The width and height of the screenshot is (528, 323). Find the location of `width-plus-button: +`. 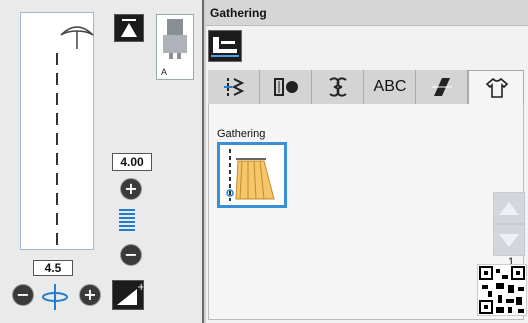

width-plus-button: + is located at coordinates (131, 189).